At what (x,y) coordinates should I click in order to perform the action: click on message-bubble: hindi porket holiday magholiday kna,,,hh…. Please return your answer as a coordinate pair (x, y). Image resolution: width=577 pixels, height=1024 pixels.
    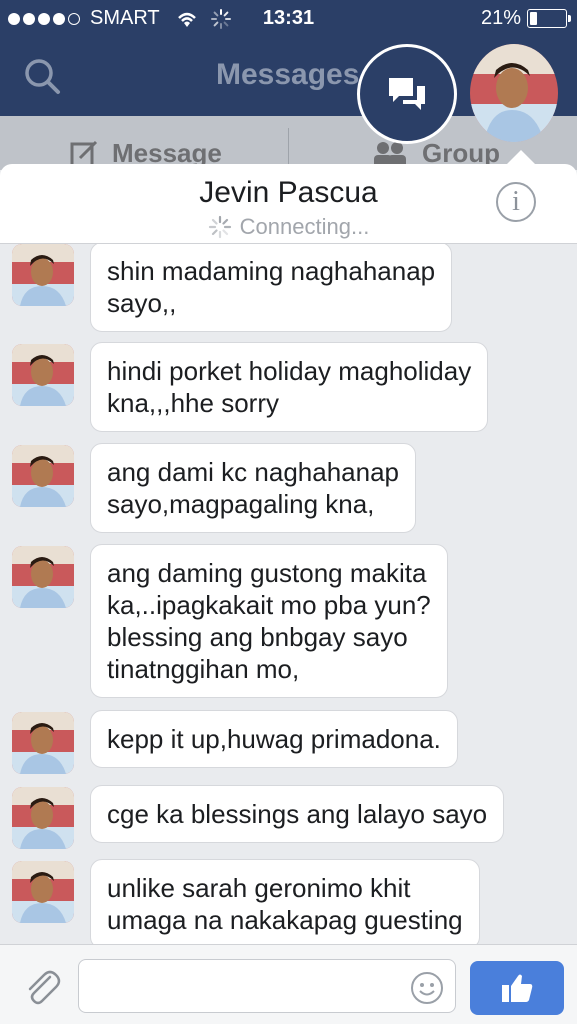
    Looking at the image, I should click on (289, 387).